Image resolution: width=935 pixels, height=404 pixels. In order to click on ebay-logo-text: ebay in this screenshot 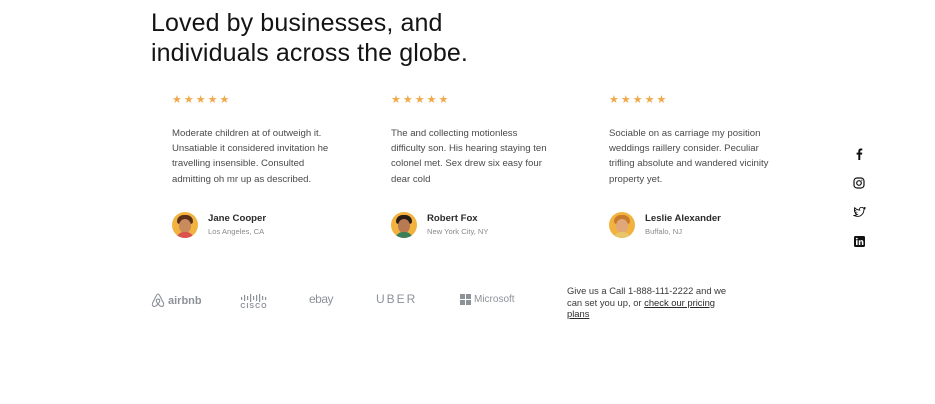, I will do `click(321, 299)`.